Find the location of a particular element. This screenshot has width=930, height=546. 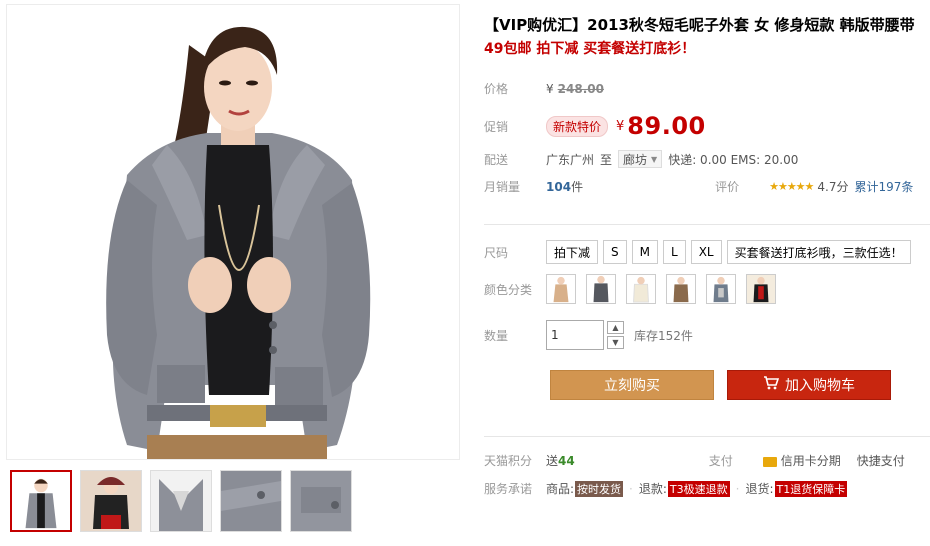

credit-installment: 信用卡分期 is located at coordinates (801, 460).